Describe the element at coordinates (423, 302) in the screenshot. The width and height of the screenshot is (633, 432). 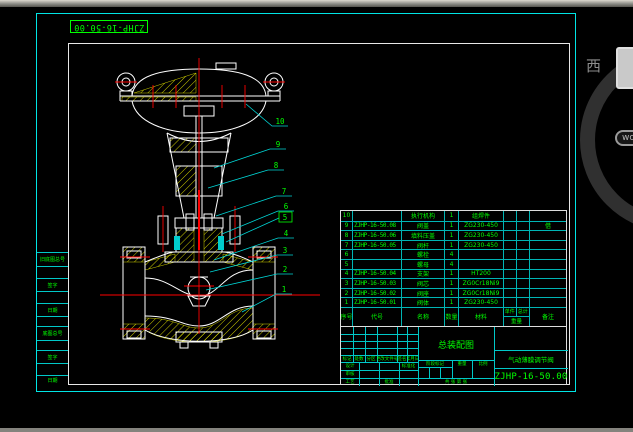
I see `part-name: 阀体` at that location.